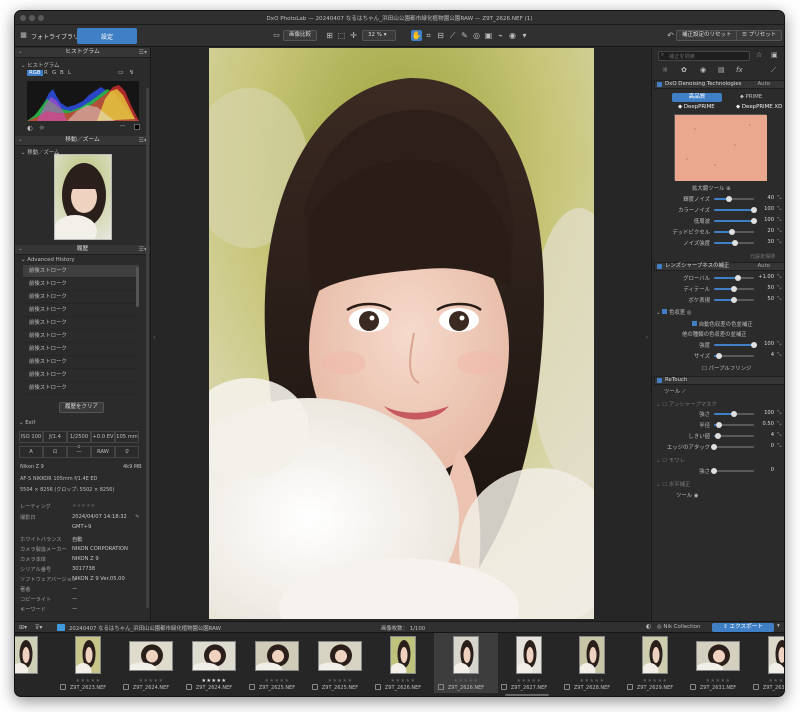 The height and width of the screenshot is (712, 800). Describe the element at coordinates (722, 324) in the screenshot. I see `chroma-auto-row: 自動色収差の色並補正` at that location.